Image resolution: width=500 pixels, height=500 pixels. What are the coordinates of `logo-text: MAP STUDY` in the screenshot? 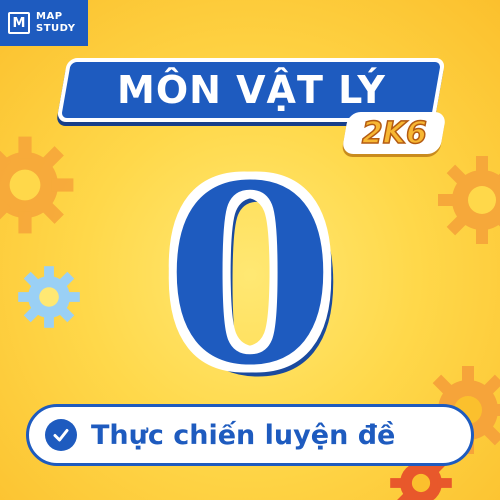 It's located at (55, 23).